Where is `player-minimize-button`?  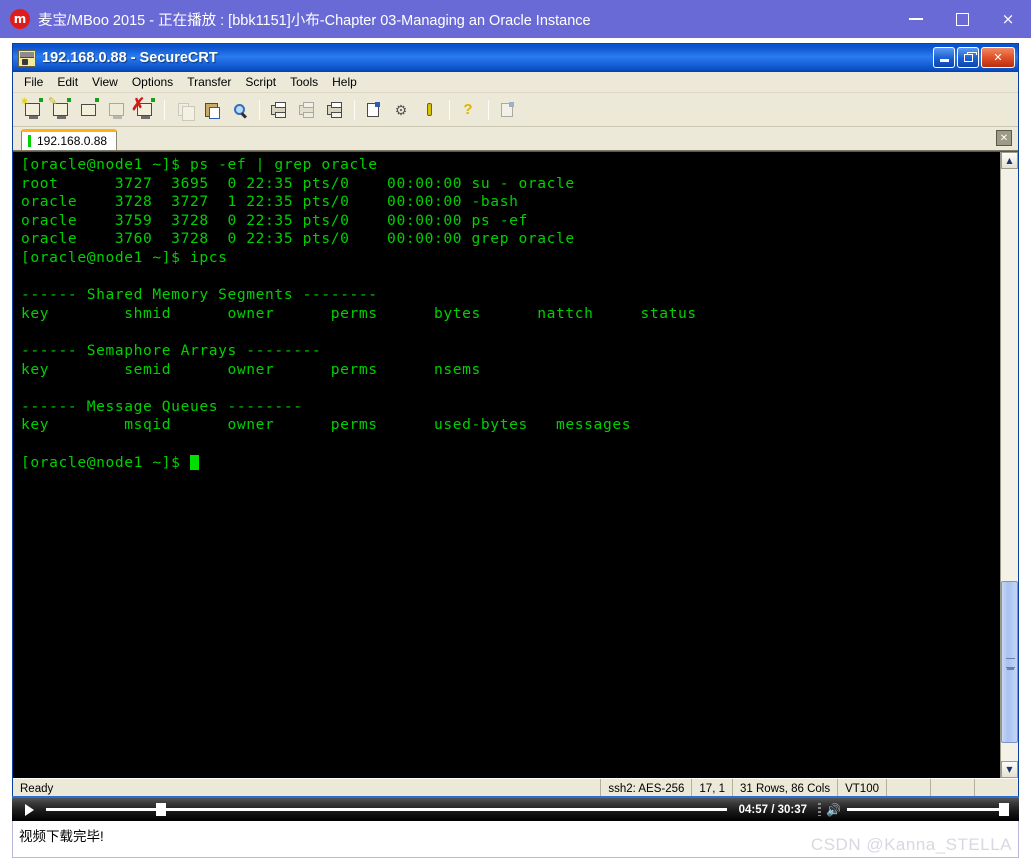
player-minimize-button is located at coordinates (916, 19).